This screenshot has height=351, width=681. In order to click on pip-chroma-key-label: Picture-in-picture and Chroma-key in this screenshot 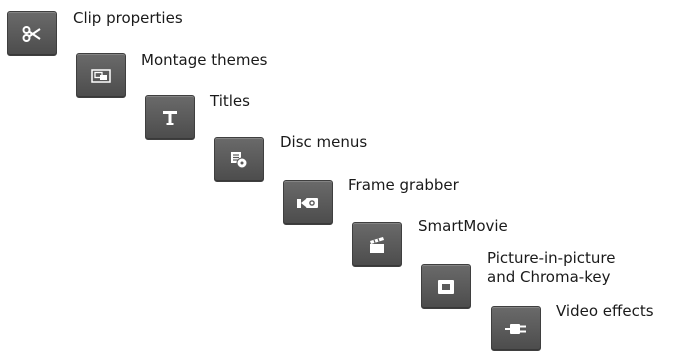, I will do `click(551, 267)`.